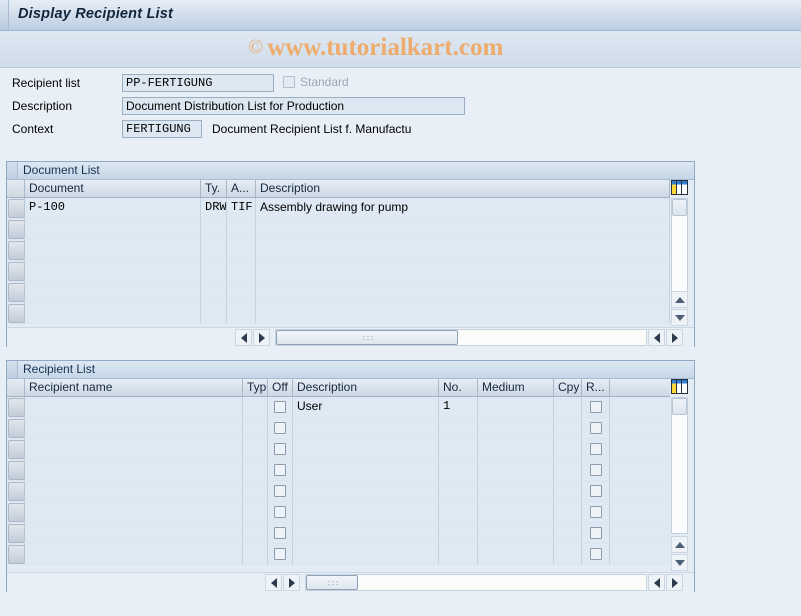  Describe the element at coordinates (679, 544) in the screenshot. I see `scroll-up-button` at that location.